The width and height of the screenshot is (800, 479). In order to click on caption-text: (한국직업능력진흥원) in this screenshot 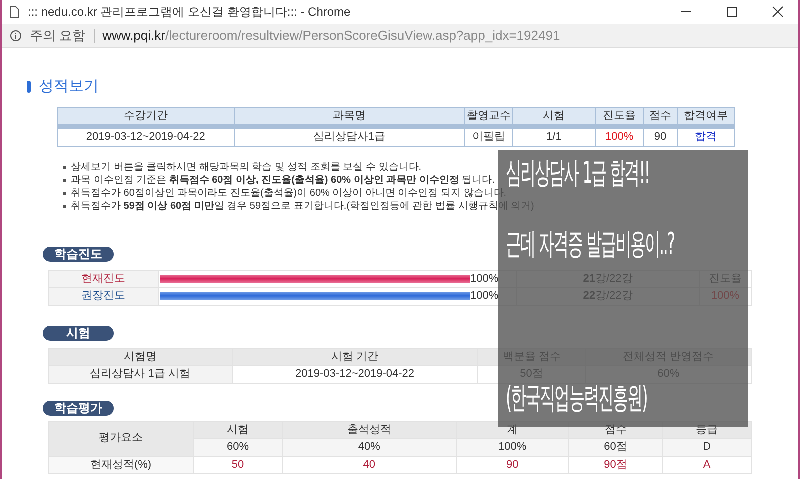, I will do `click(577, 398)`.